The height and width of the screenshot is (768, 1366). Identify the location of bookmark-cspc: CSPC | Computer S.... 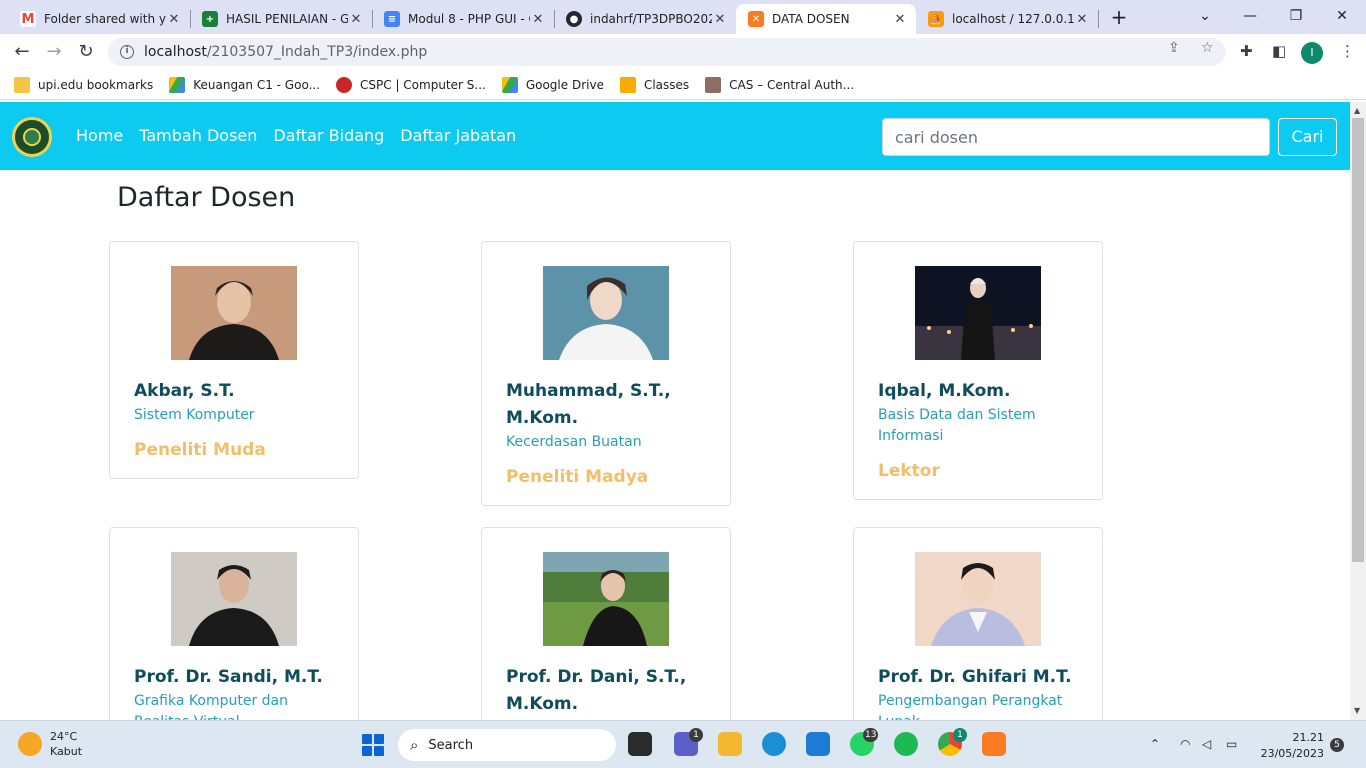
(411, 84).